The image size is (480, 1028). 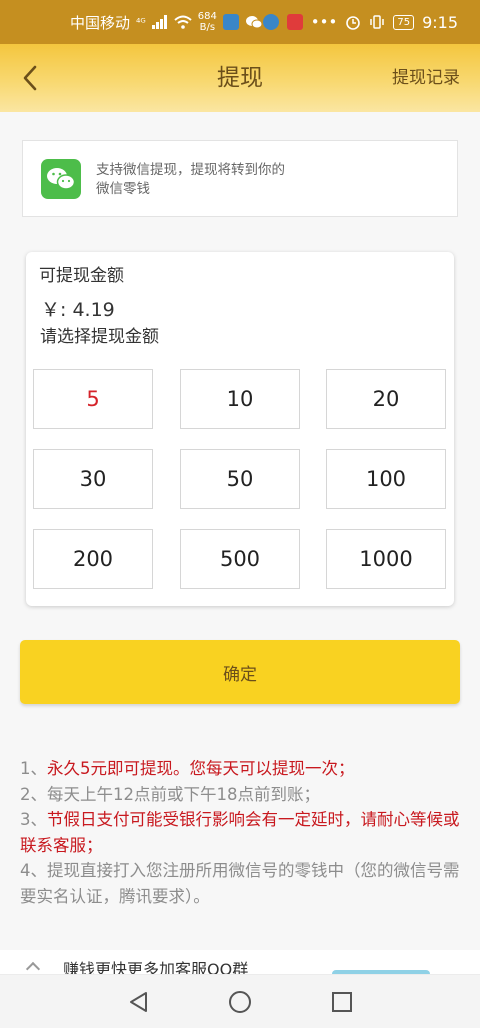 What do you see at coordinates (240, 883) in the screenshot?
I see `note-item: 4、提现直接打入您注册所用微信号的零钱中（您的微信号需要实名认证，腾讯要求）。` at bounding box center [240, 883].